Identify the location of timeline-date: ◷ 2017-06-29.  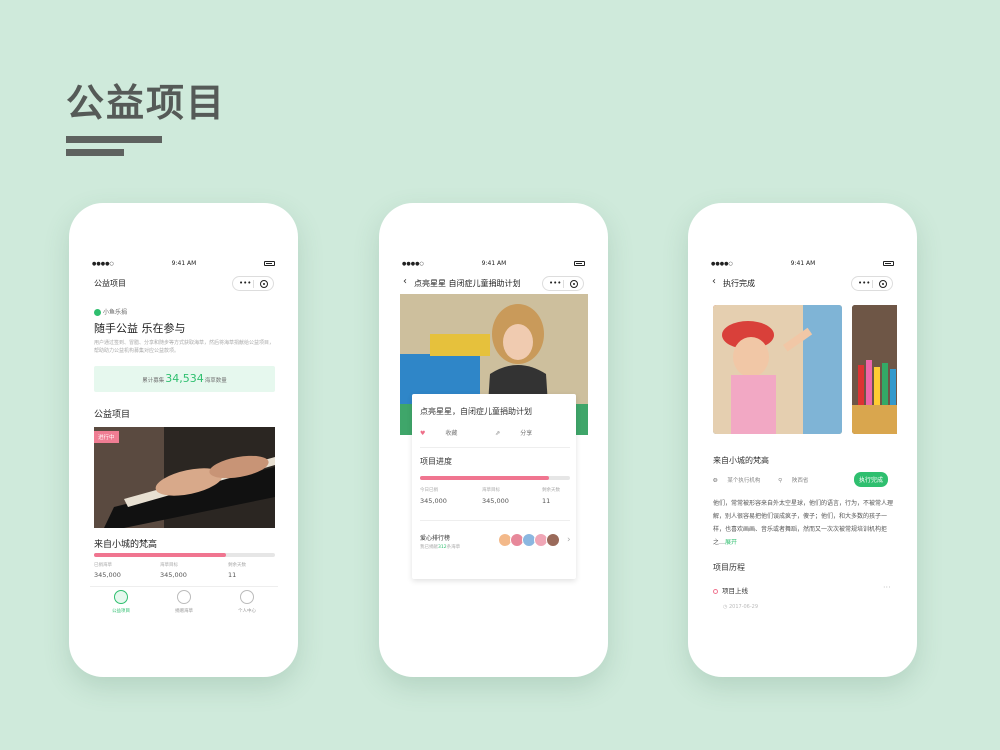
(740, 607).